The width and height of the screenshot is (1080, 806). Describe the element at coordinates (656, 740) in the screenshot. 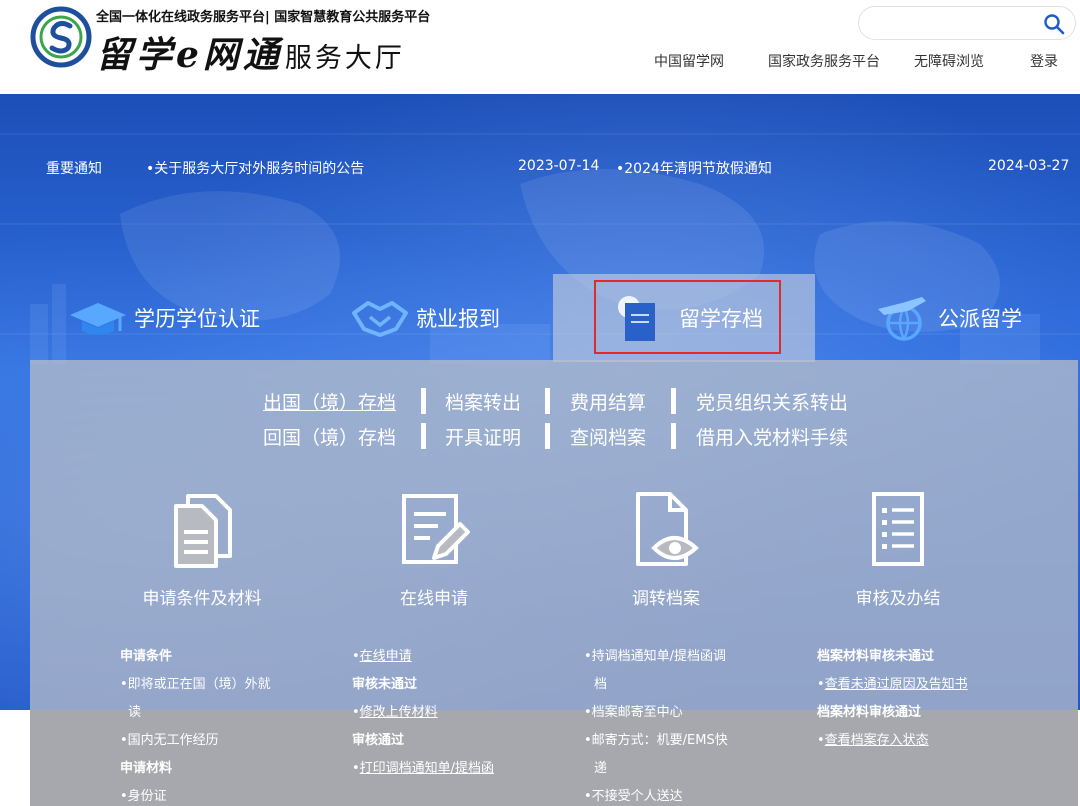

I see `detail-item: •邮寄方式：机要/EMS快` at that location.